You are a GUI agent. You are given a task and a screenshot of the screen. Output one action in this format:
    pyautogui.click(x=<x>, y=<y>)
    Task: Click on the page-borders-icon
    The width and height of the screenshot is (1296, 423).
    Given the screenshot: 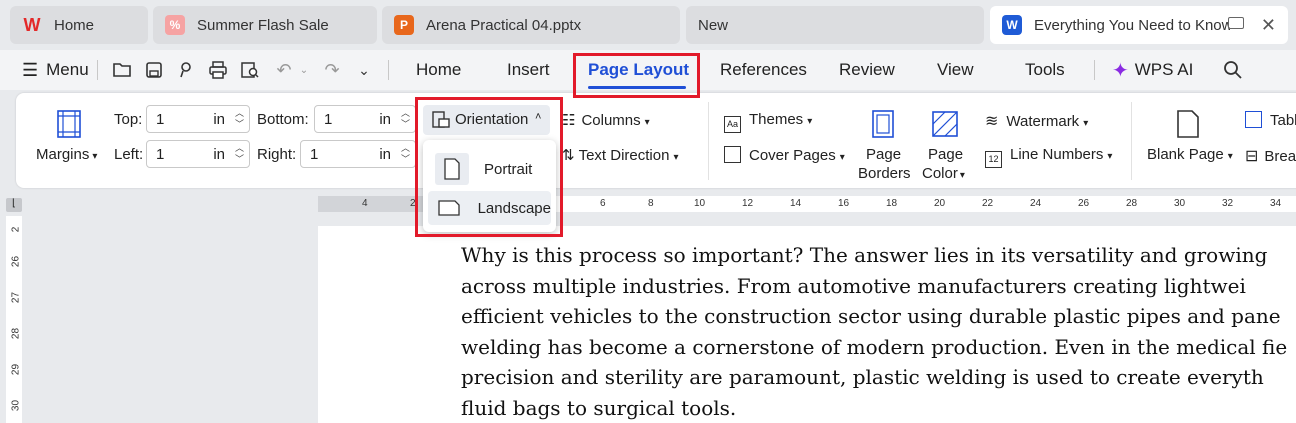 What is the action you would take?
    pyautogui.click(x=883, y=124)
    